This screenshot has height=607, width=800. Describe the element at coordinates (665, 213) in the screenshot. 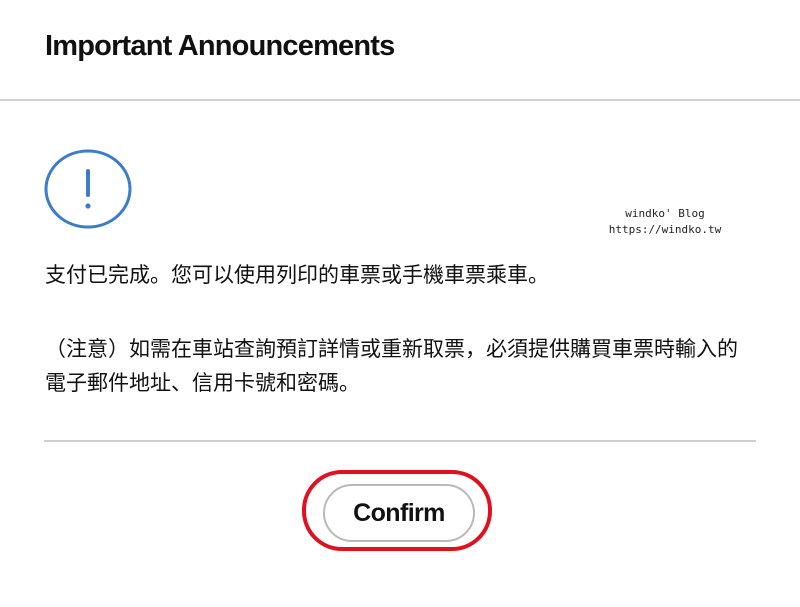

I see `watermark-blog-name: windko' Blog` at that location.